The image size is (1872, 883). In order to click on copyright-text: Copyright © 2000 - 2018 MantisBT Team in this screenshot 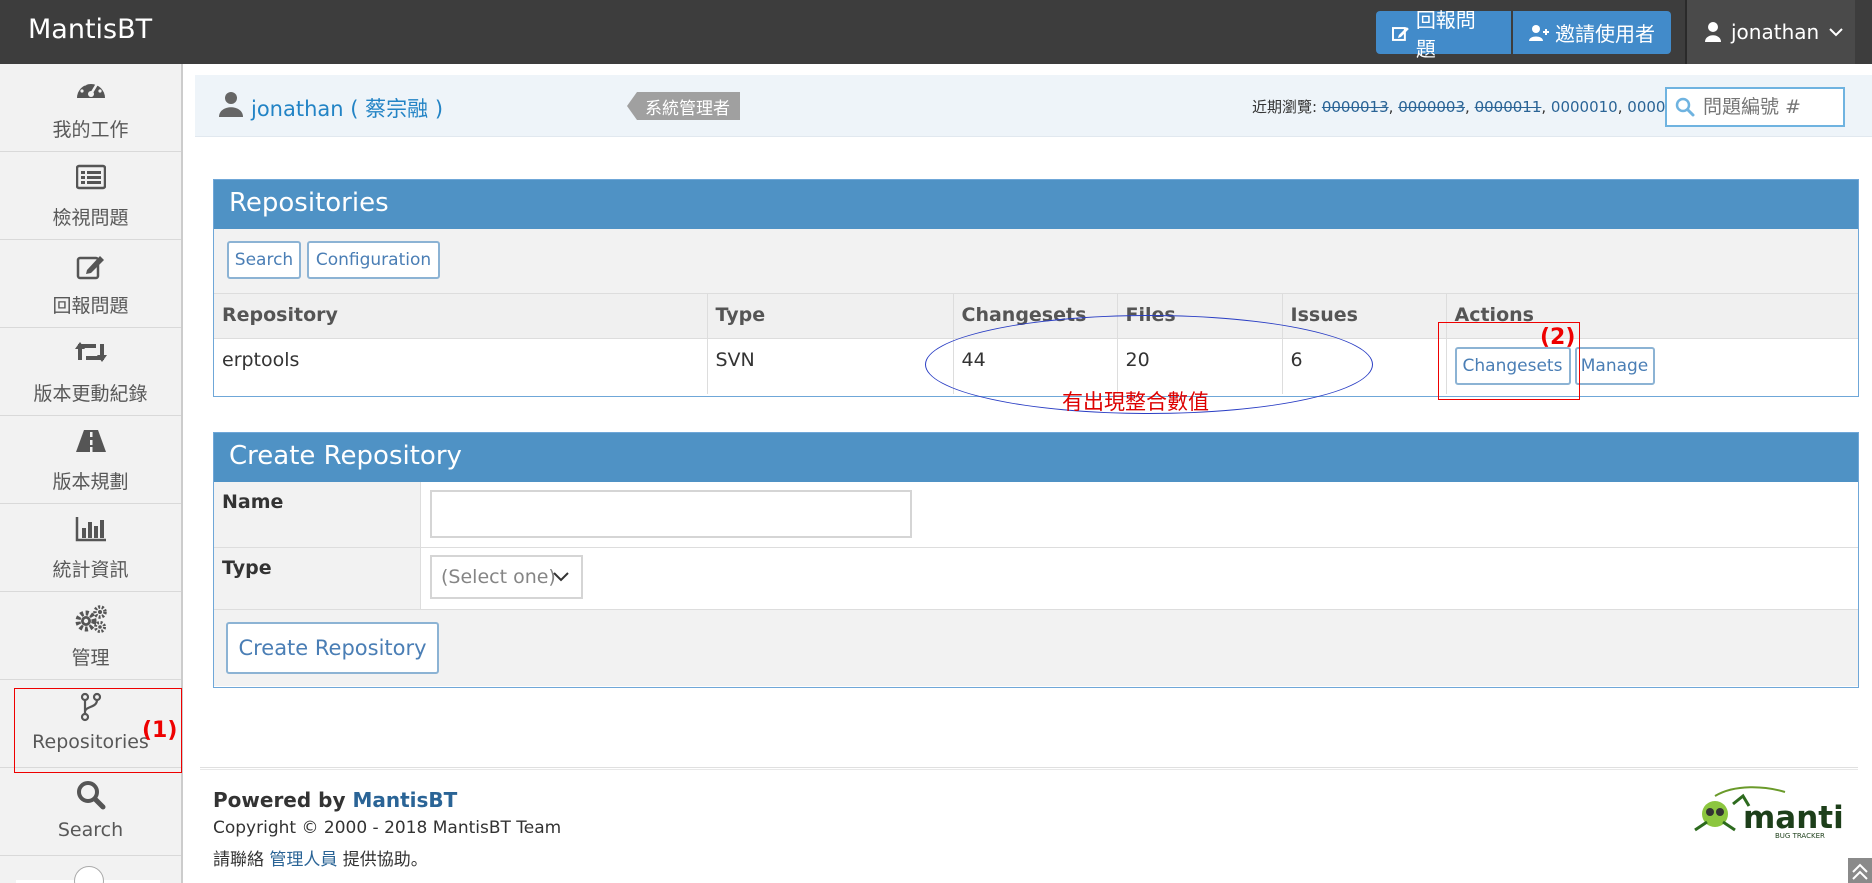, I will do `click(387, 828)`.